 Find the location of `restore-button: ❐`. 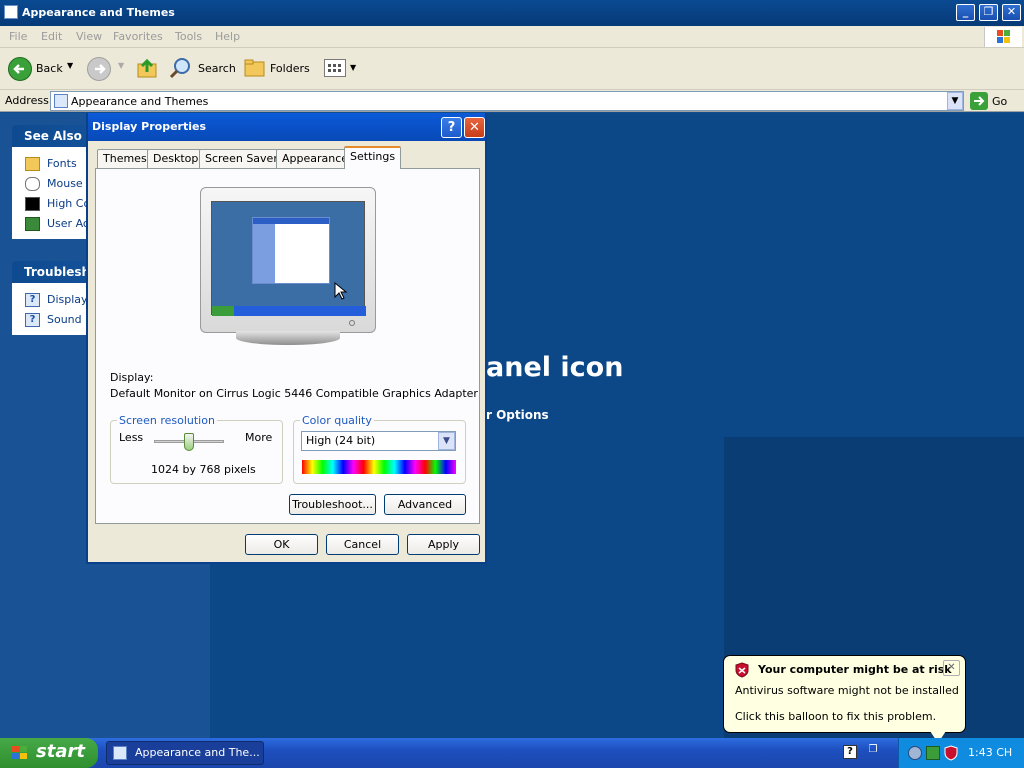

restore-button: ❐ is located at coordinates (988, 12).